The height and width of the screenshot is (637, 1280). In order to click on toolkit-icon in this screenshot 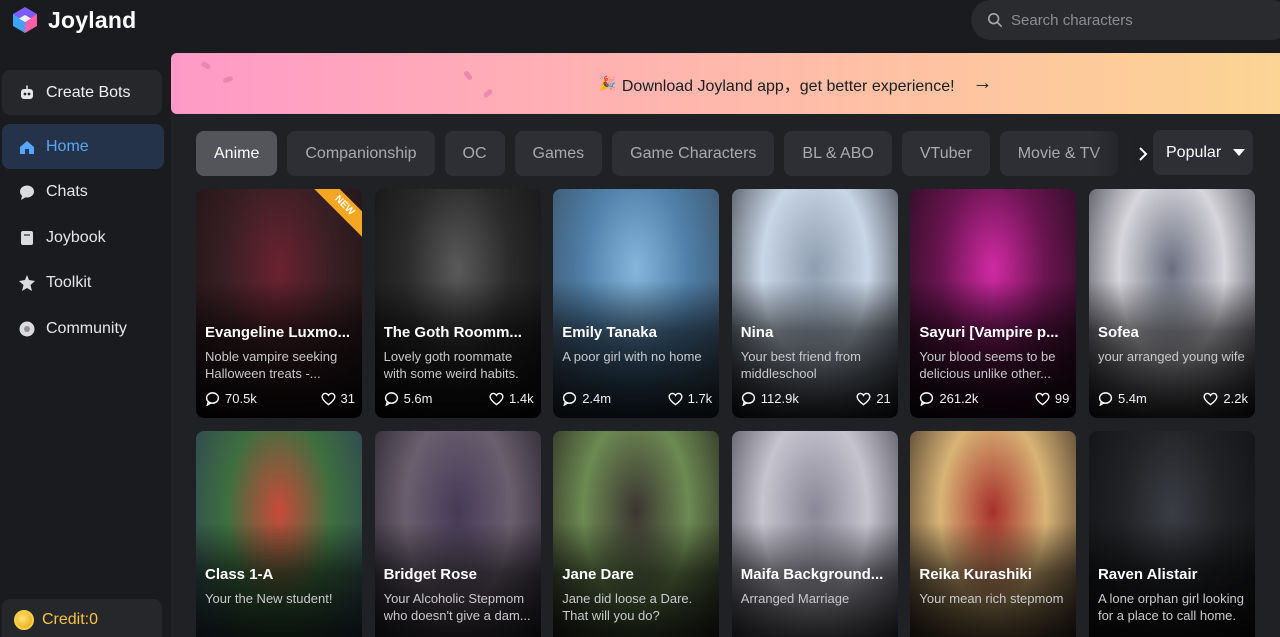, I will do `click(27, 283)`.